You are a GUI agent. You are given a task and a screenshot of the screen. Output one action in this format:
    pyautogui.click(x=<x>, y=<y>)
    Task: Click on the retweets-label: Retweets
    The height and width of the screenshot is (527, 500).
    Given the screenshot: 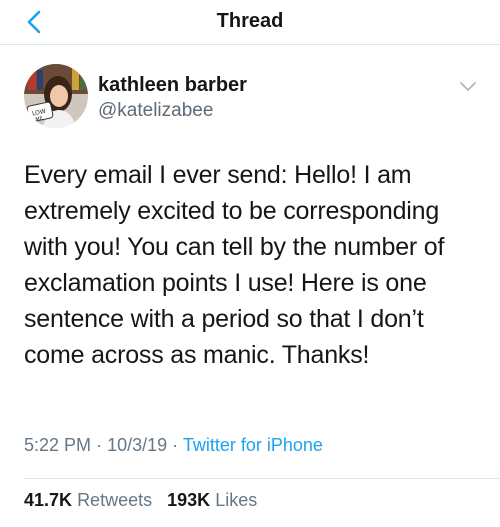 What is the action you would take?
    pyautogui.click(x=115, y=500)
    